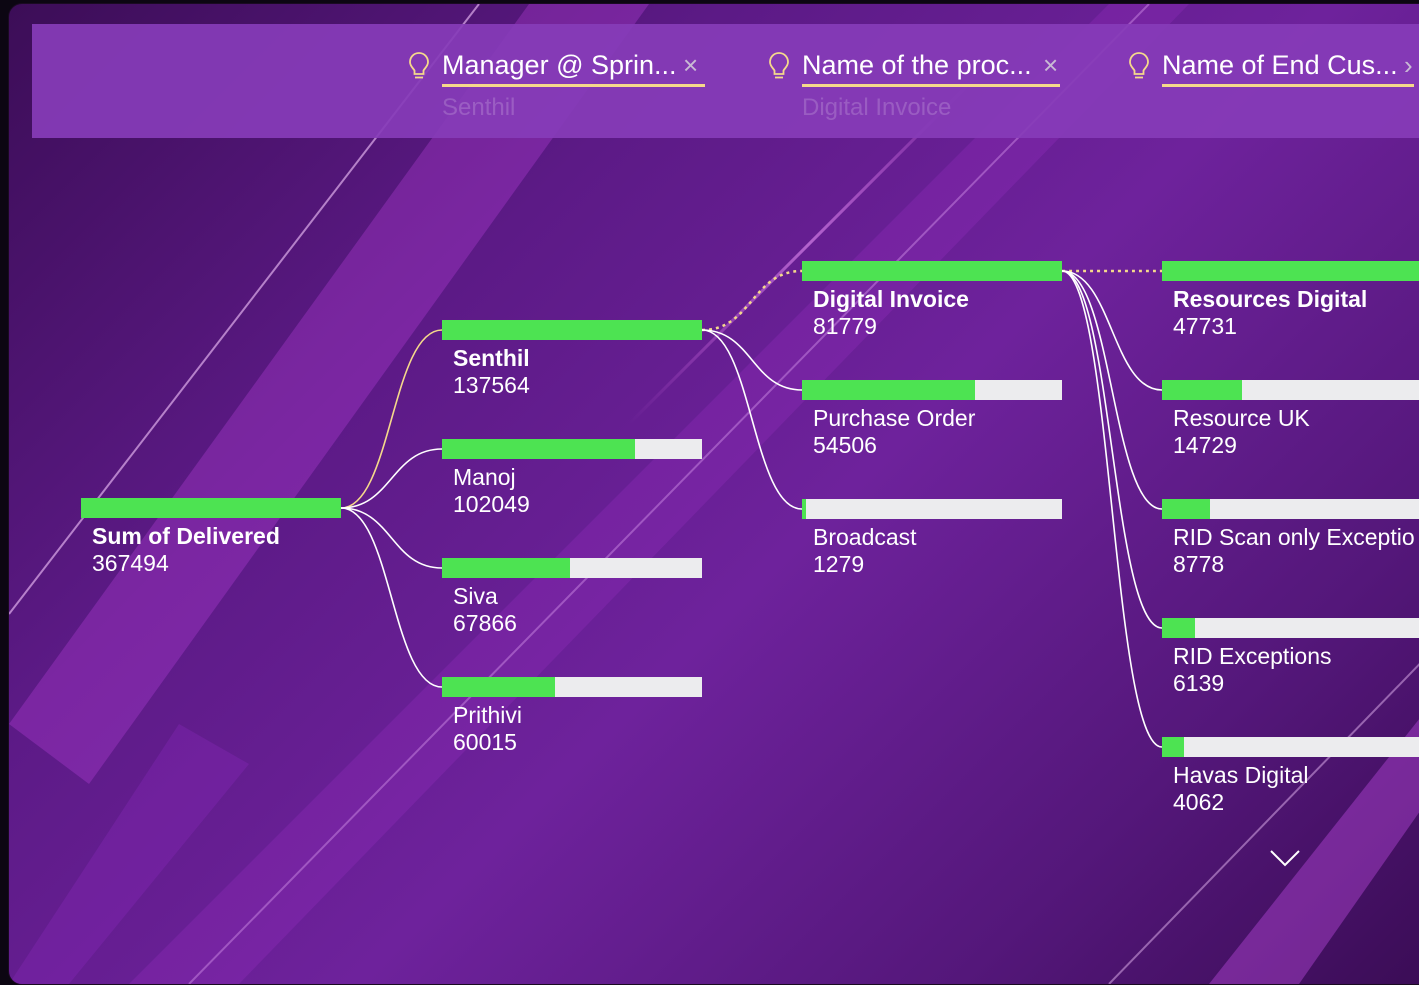  Describe the element at coordinates (1199, 564) in the screenshot. I see `node-value: 8778` at that location.